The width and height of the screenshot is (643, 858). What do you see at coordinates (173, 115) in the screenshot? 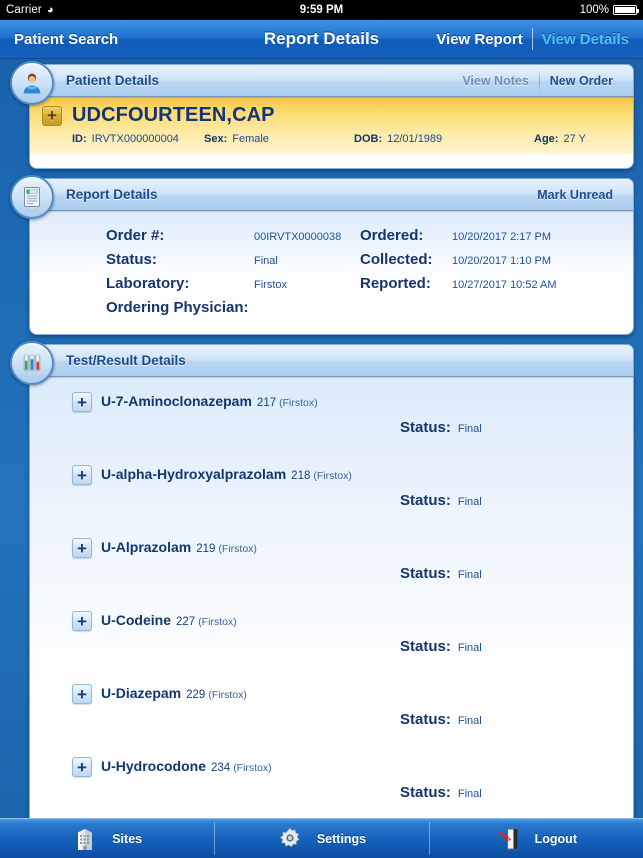
I see `patient-name: UDCFOURTEEN,CAP` at bounding box center [173, 115].